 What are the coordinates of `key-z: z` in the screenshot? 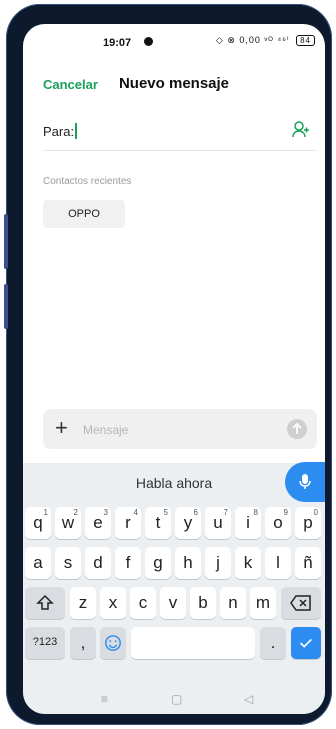 It's located at (83, 603).